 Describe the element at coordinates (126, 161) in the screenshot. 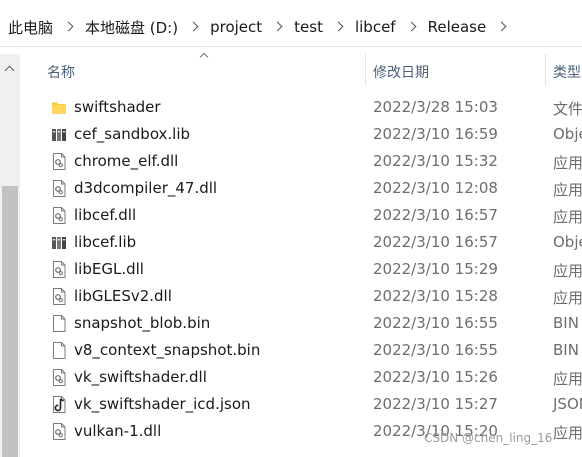

I see `file-name: chrome_elf.dll` at that location.